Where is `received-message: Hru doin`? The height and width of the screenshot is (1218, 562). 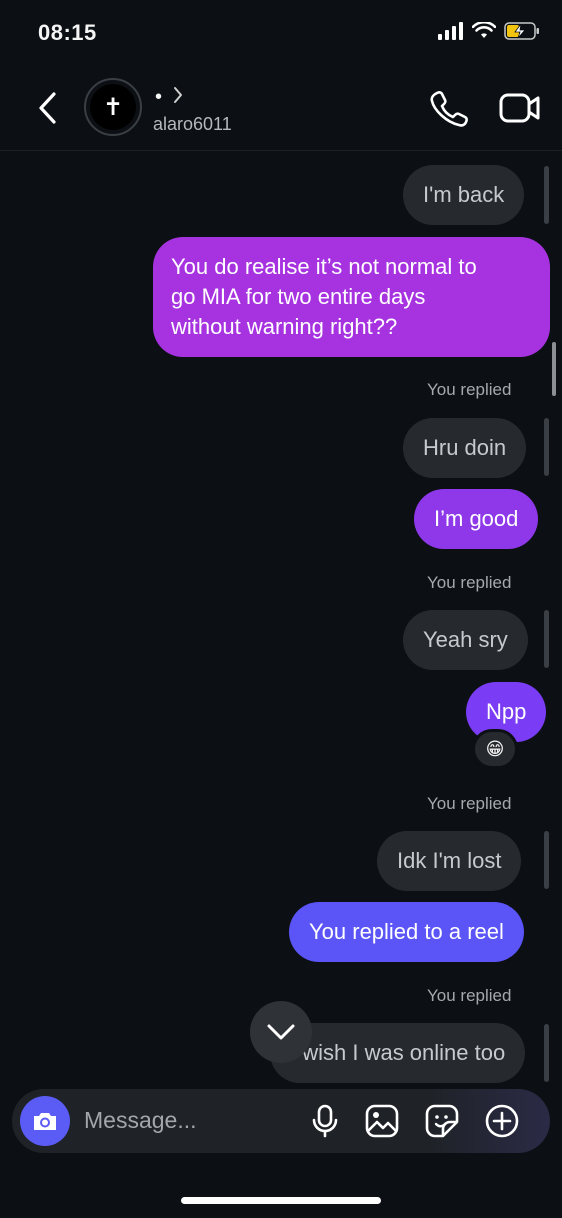 received-message: Hru doin is located at coordinates (465, 448).